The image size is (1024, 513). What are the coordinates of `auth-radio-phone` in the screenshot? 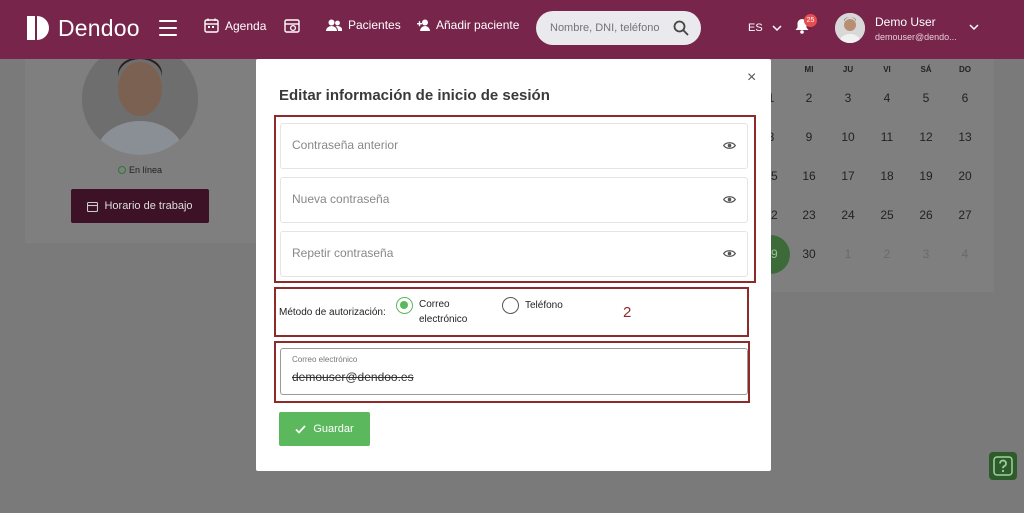 It's located at (510, 305).